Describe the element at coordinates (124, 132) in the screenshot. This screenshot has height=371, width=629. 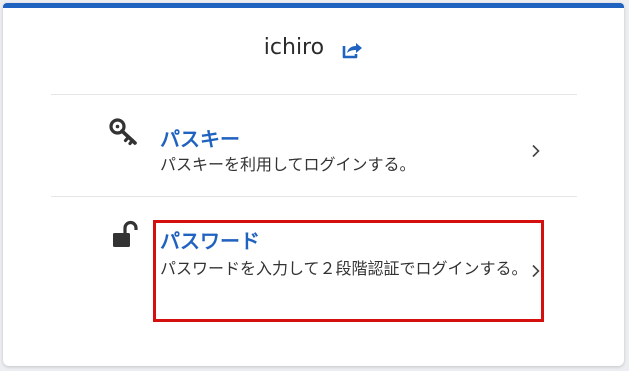
I see `key-icon` at that location.